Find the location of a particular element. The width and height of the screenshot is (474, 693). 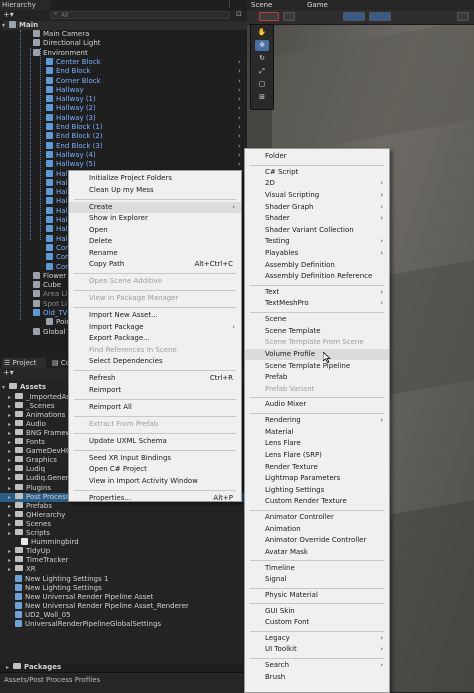

menu-item: Search › is located at coordinates (317, 665).